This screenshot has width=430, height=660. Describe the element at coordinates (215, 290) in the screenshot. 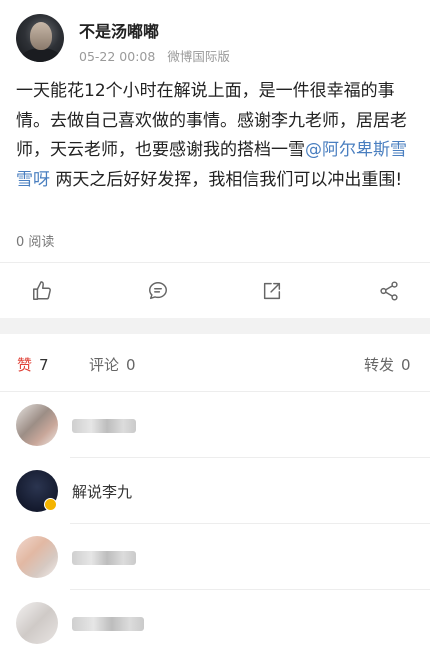

I see `action-bar` at that location.